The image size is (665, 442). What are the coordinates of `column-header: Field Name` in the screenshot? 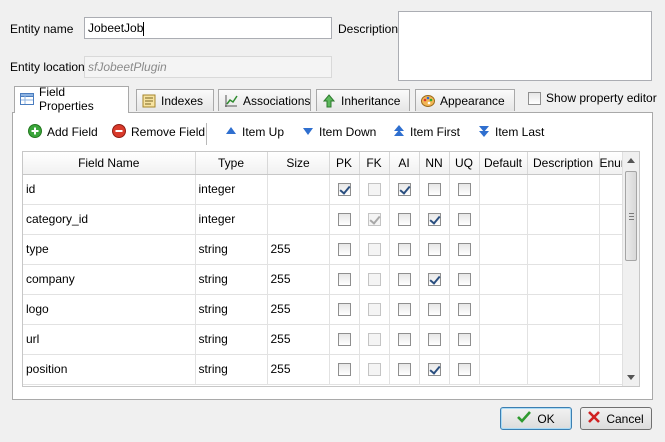 It's located at (109, 163).